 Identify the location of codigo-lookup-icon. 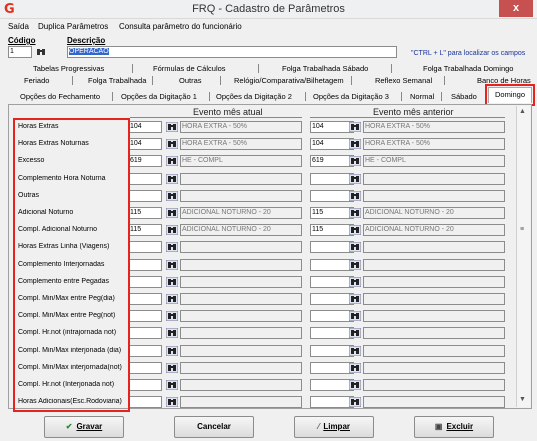
(41, 52).